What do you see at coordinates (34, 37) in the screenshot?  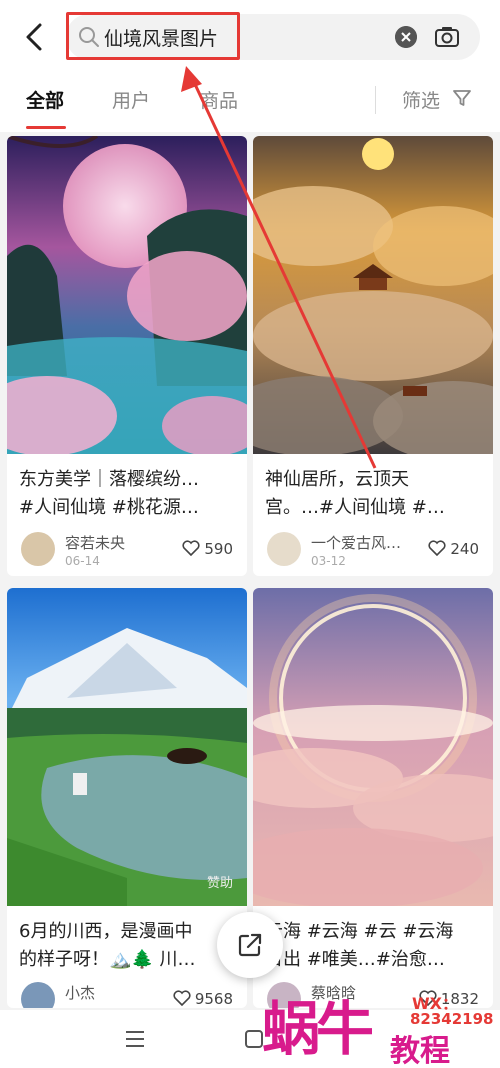 I see `back-arrow-icon` at bounding box center [34, 37].